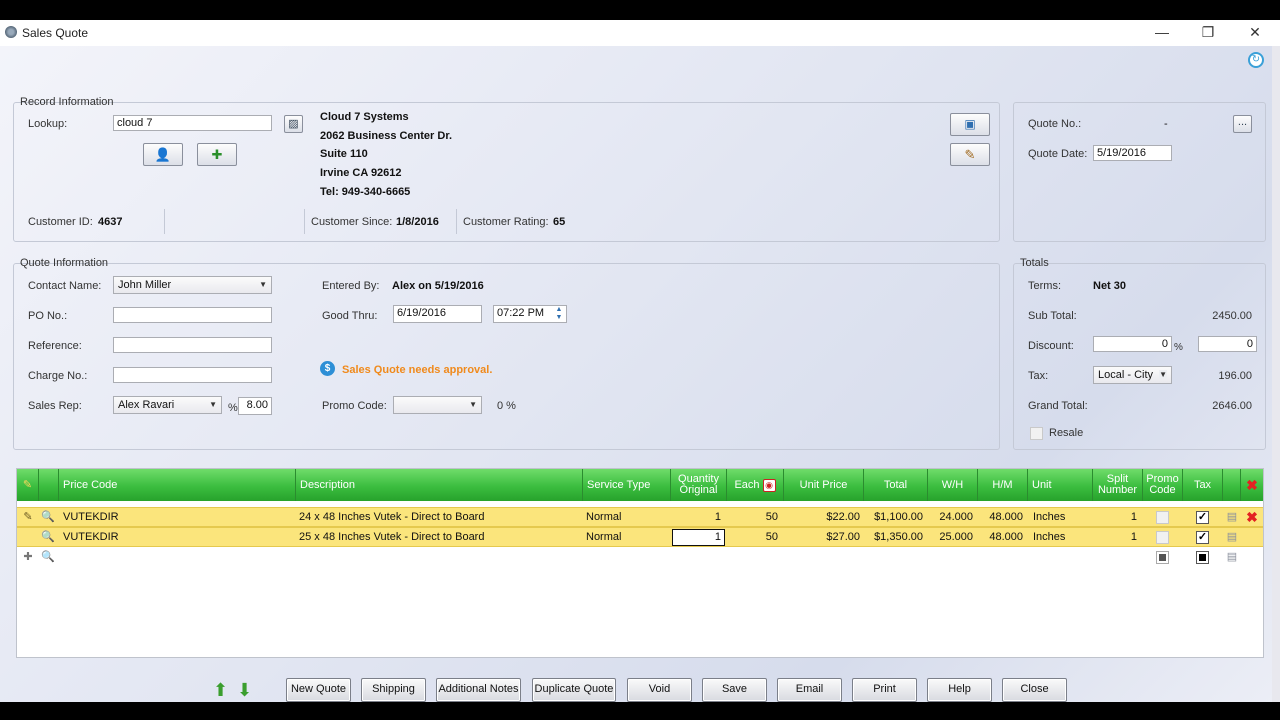 The image size is (1280, 720). I want to click on discount-amount-input: 0, so click(1227, 344).